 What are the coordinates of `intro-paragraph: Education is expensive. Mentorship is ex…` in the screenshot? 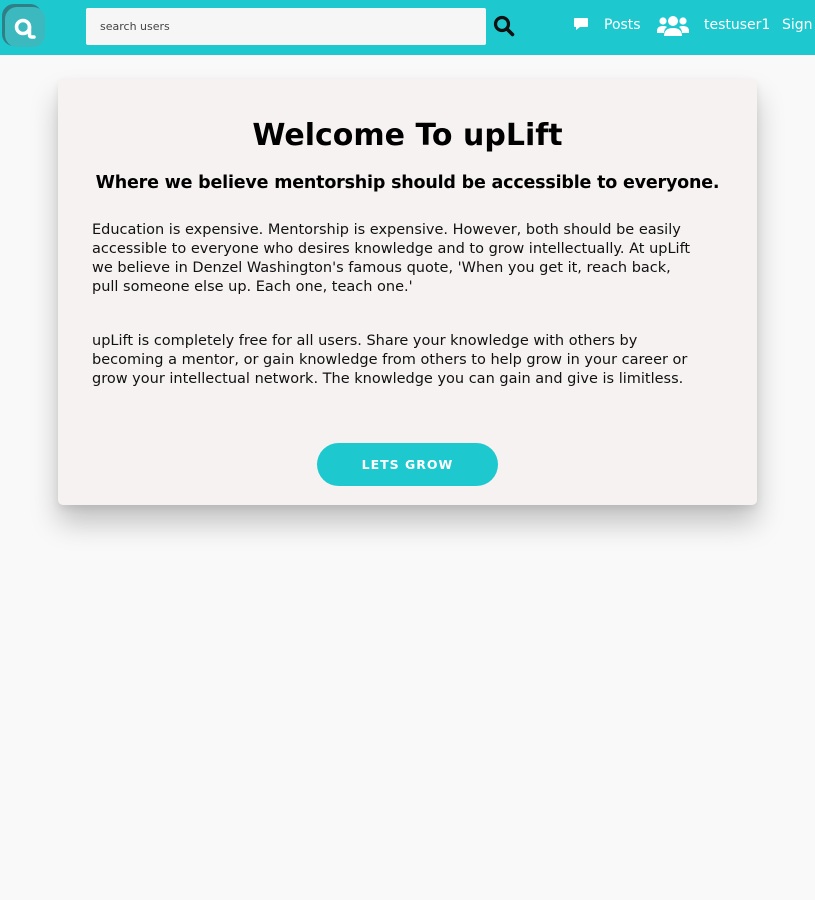 It's located at (391, 258).